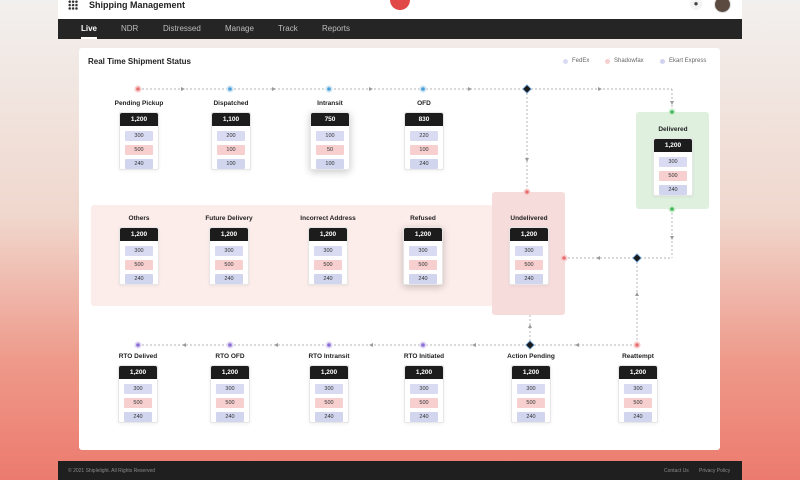 This screenshot has height=480, width=800. I want to click on node-label-reattempt: Reattempt, so click(638, 356).